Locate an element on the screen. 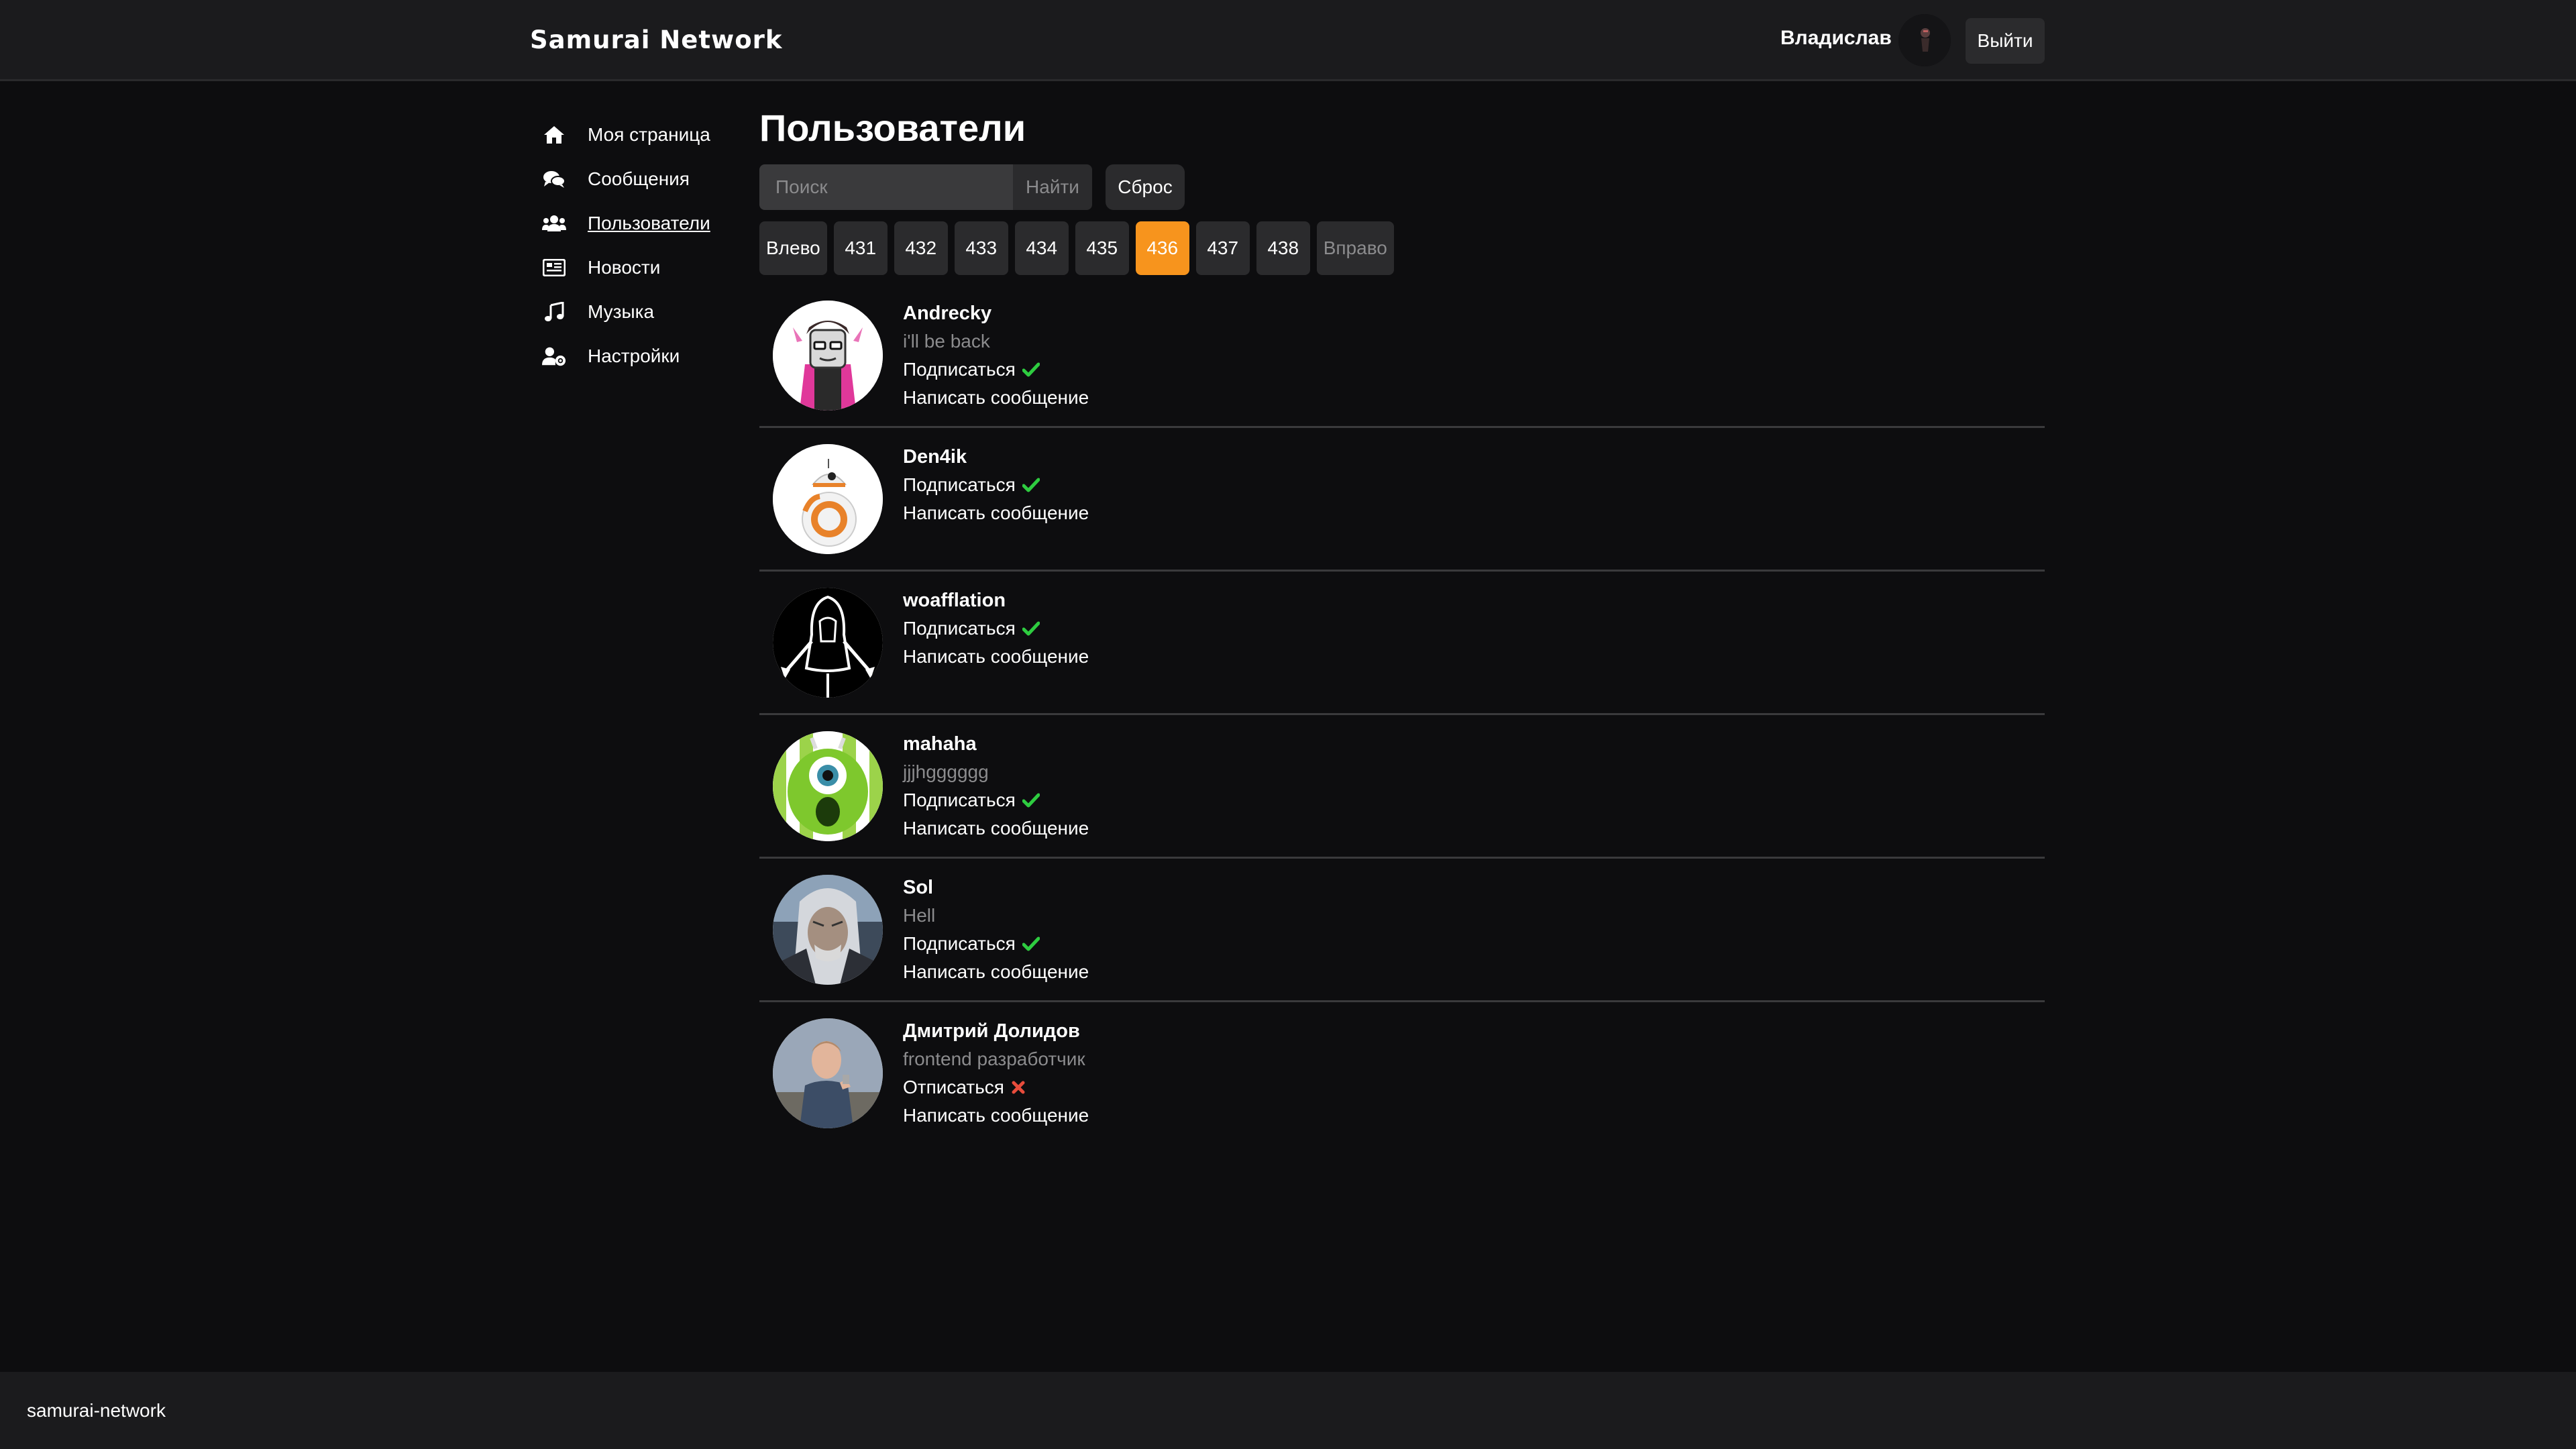 This screenshot has height=1449, width=2576. user-status: frontend разработчик is located at coordinates (994, 1059).